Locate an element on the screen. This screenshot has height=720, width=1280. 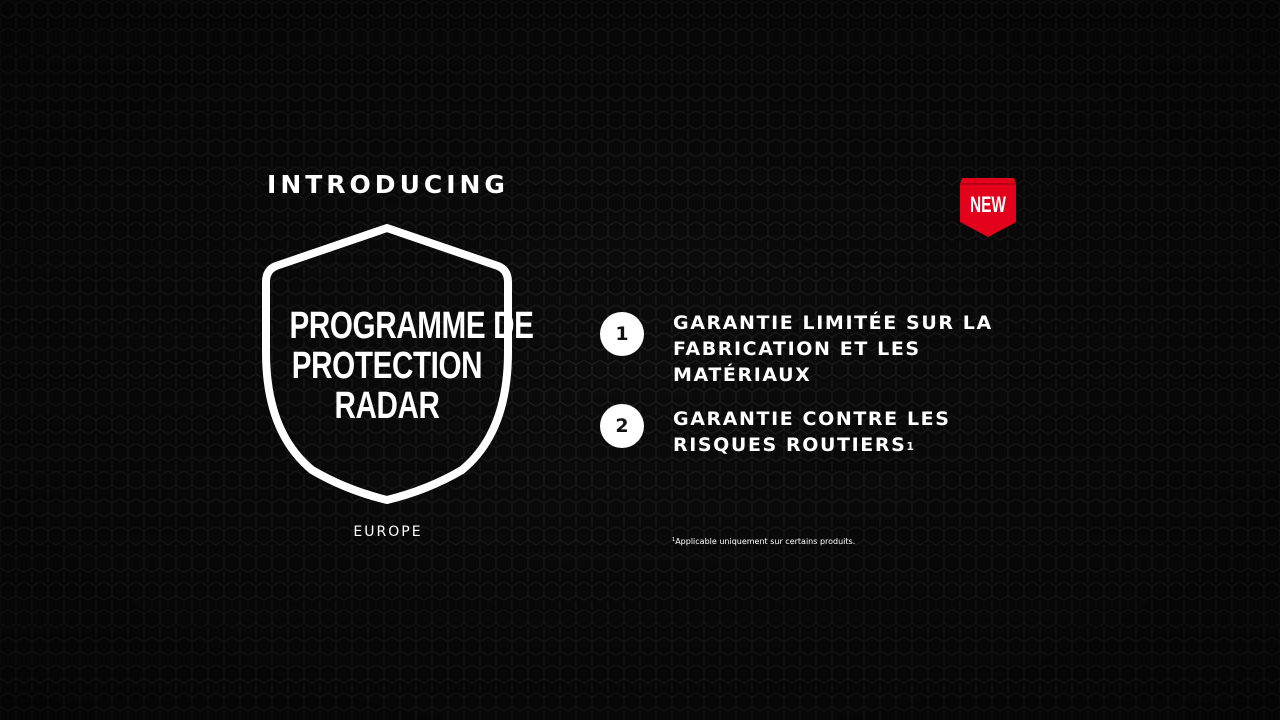
shield-title: PROGRAMME DE PROTECTION RADAR is located at coordinates (398, 366).